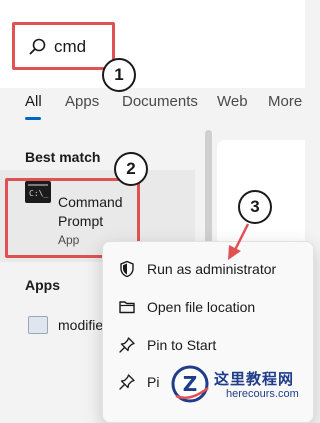 The width and height of the screenshot is (320, 423). Describe the element at coordinates (254, 379) in the screenshot. I see `watermark-title: 这里教程网` at that location.